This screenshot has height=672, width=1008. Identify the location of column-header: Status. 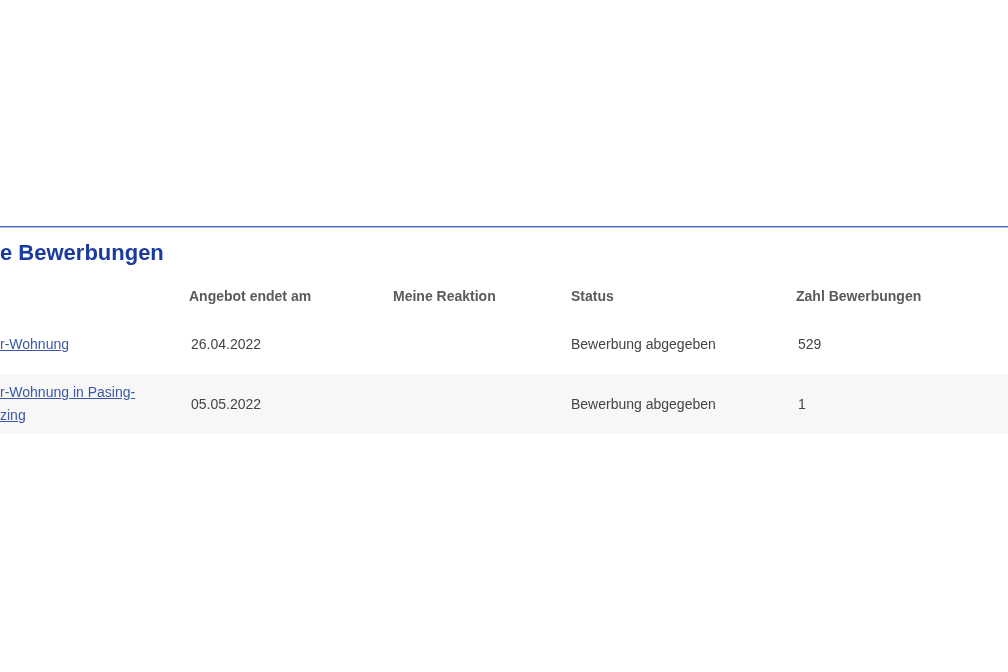
(592, 296).